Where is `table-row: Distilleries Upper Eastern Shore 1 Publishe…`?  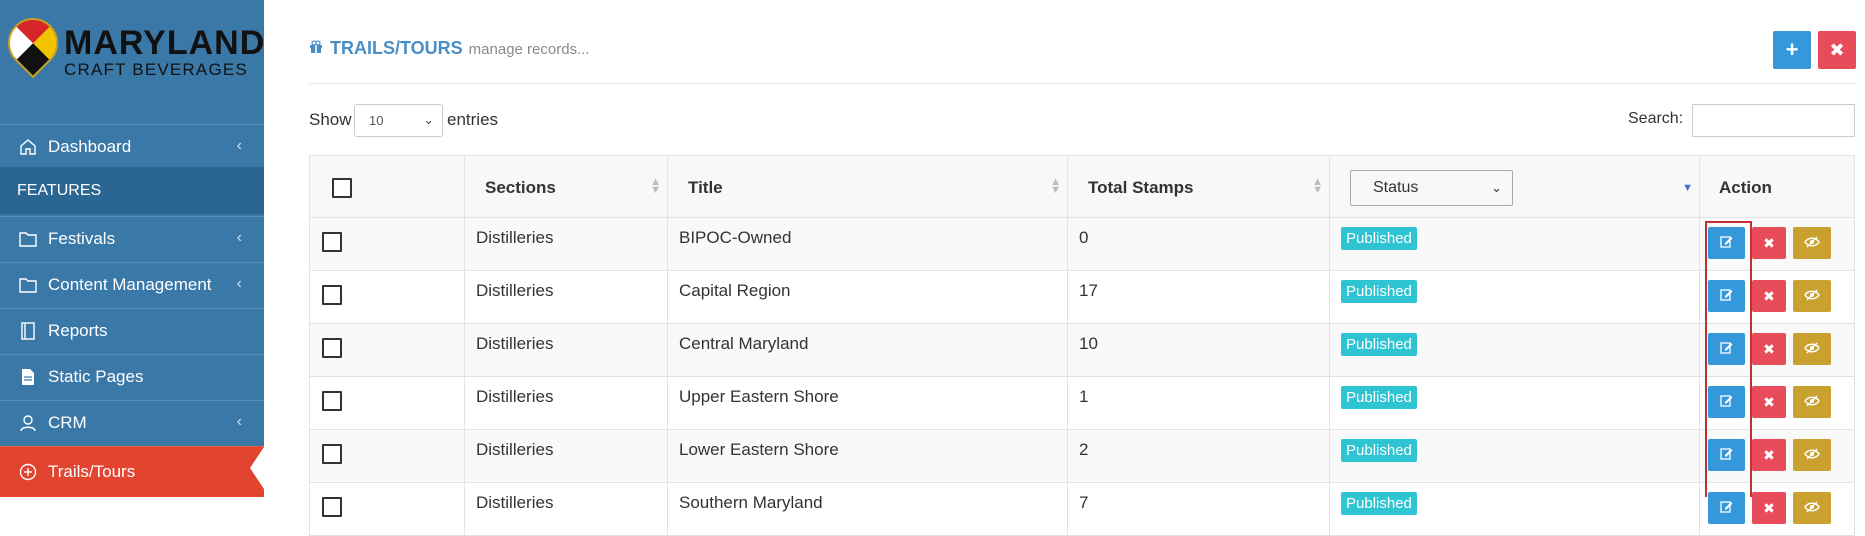
table-row: Distilleries Upper Eastern Shore 1 Publishe… is located at coordinates (1082, 403).